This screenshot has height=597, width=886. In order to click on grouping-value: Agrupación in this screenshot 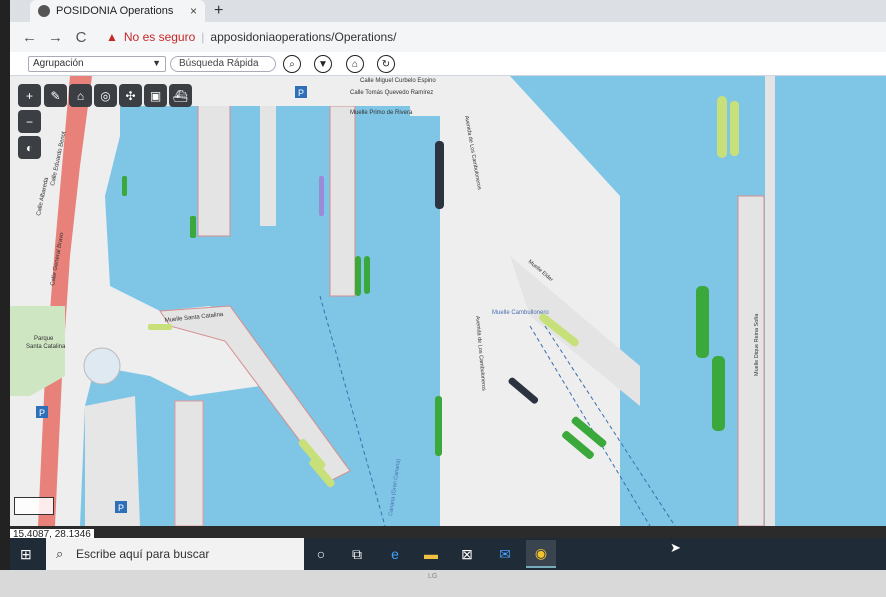, I will do `click(58, 63)`.